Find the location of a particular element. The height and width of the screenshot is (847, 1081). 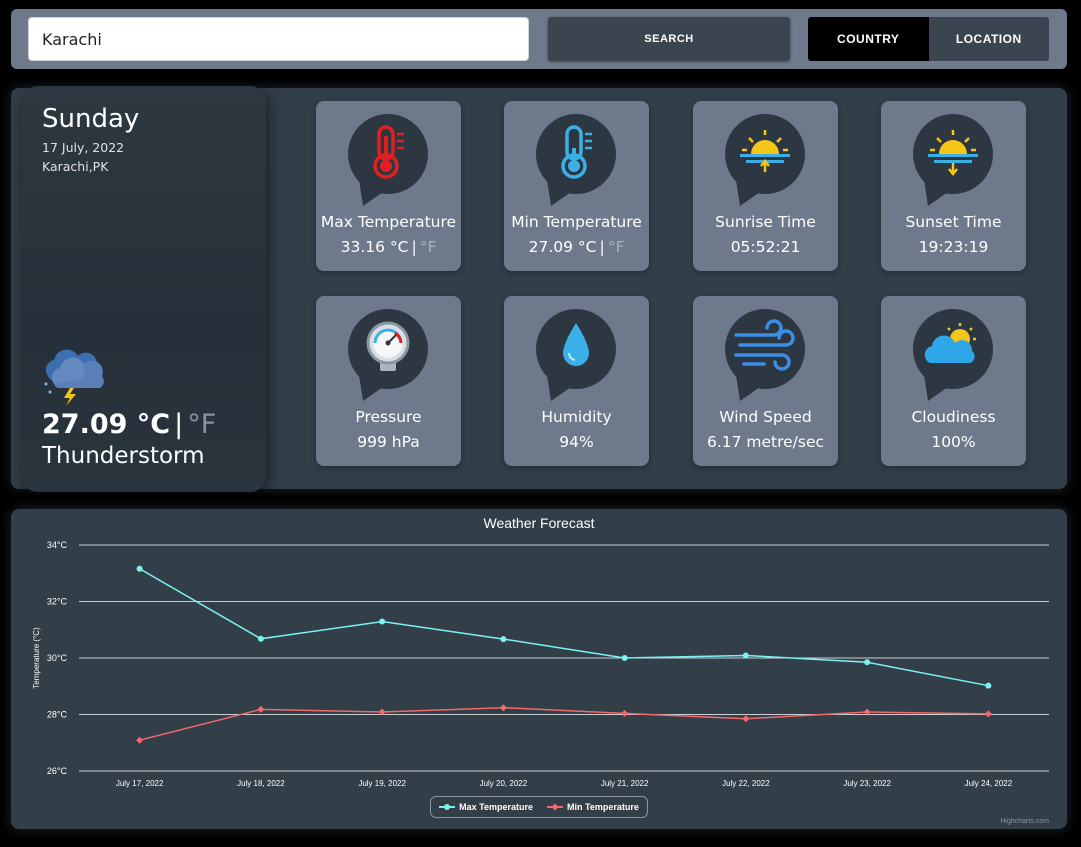

humidity-card: Humidity 94% is located at coordinates (576, 381).